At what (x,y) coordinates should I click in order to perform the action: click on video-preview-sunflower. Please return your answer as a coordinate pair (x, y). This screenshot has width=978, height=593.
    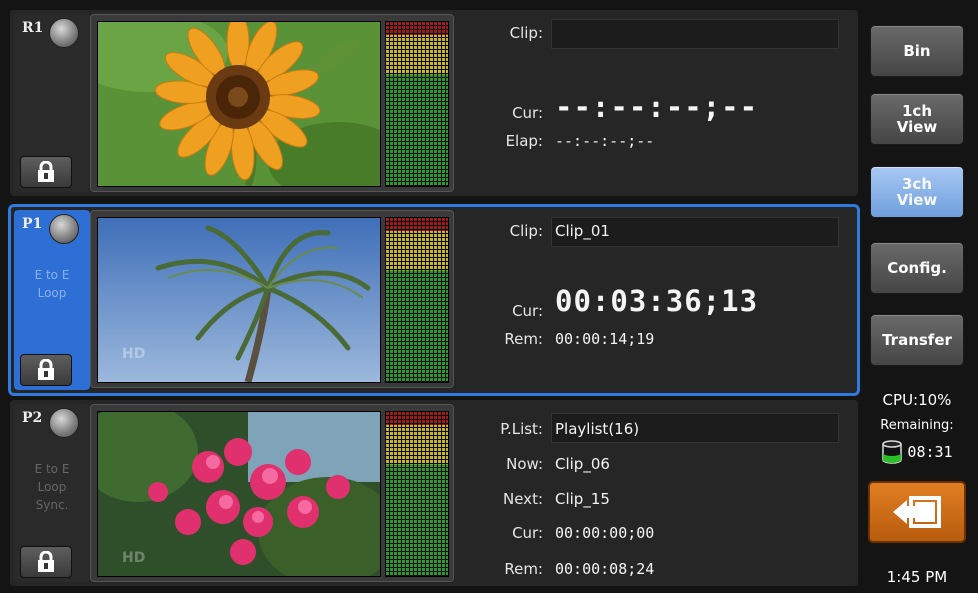
    Looking at the image, I should click on (239, 104).